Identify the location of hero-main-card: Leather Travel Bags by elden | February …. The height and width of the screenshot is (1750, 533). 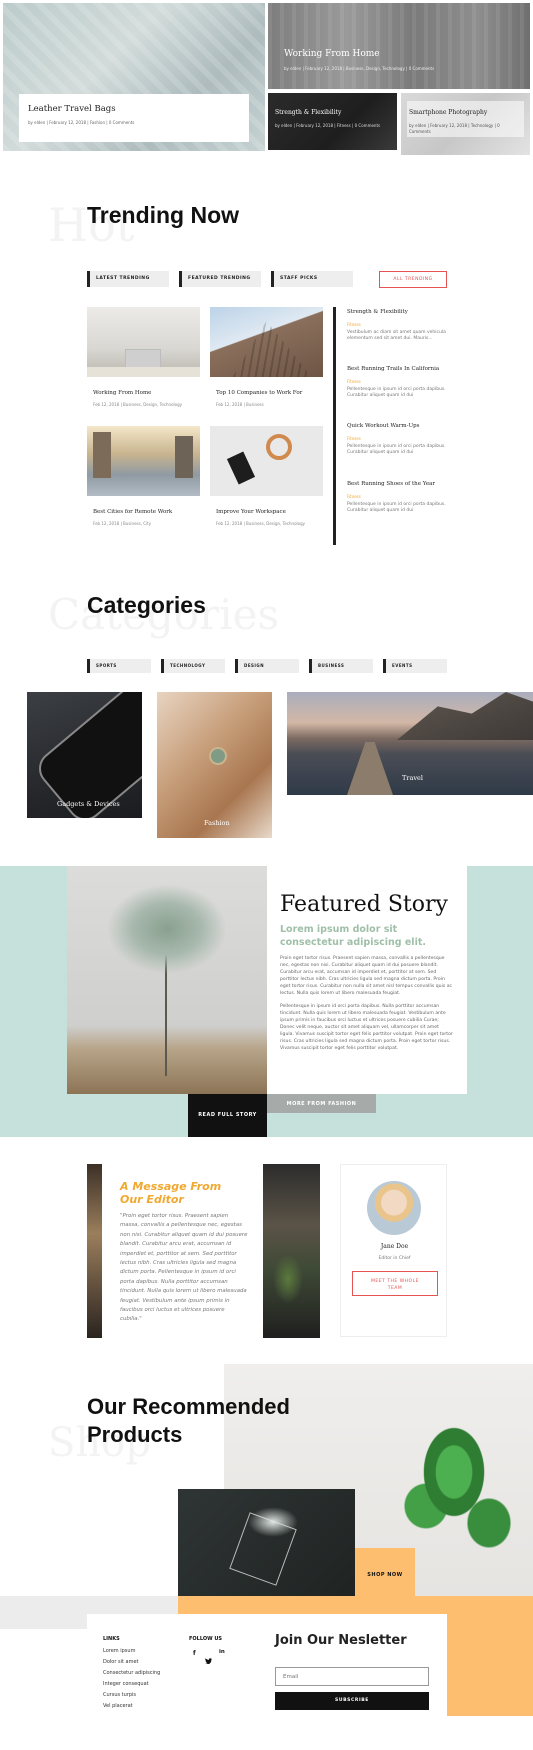
(134, 118).